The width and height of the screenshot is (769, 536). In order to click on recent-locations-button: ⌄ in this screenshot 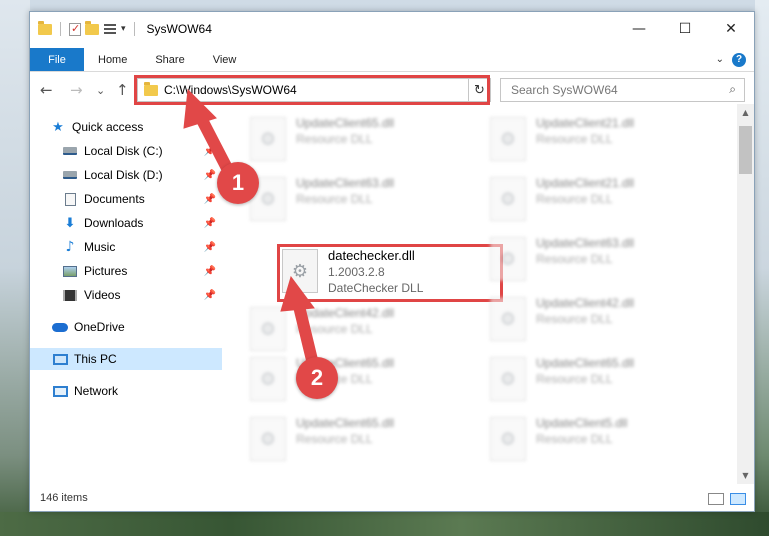, I will do `click(100, 90)`.